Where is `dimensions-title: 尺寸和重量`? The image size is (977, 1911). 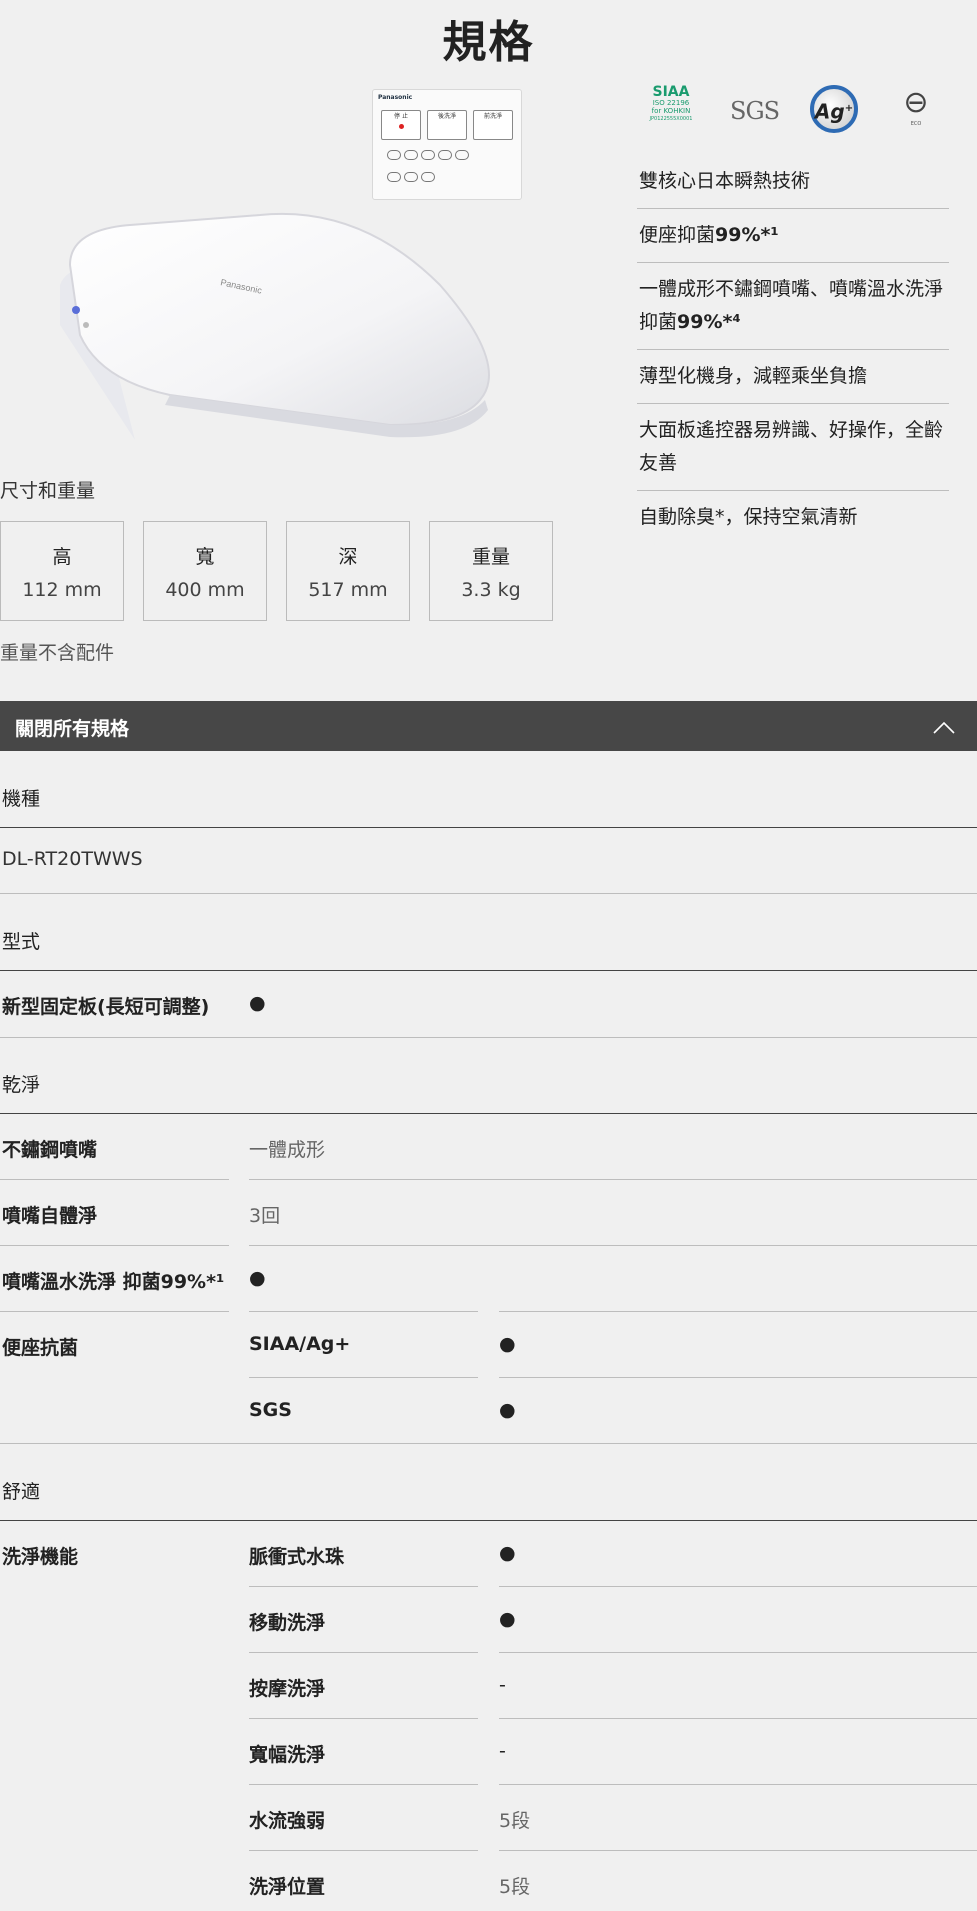
dimensions-title: 尺寸和重量 is located at coordinates (48, 491).